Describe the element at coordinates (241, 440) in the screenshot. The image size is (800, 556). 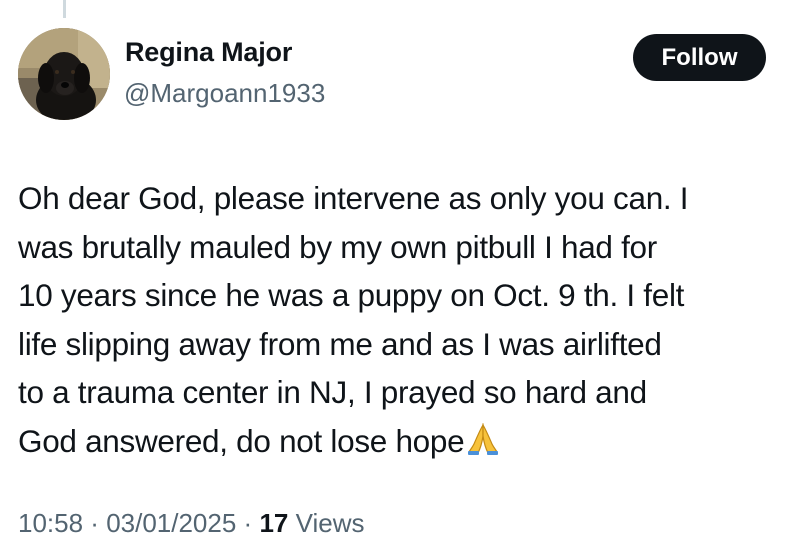
I see `tweet-text-line-content: God answered, do not lose hope` at that location.